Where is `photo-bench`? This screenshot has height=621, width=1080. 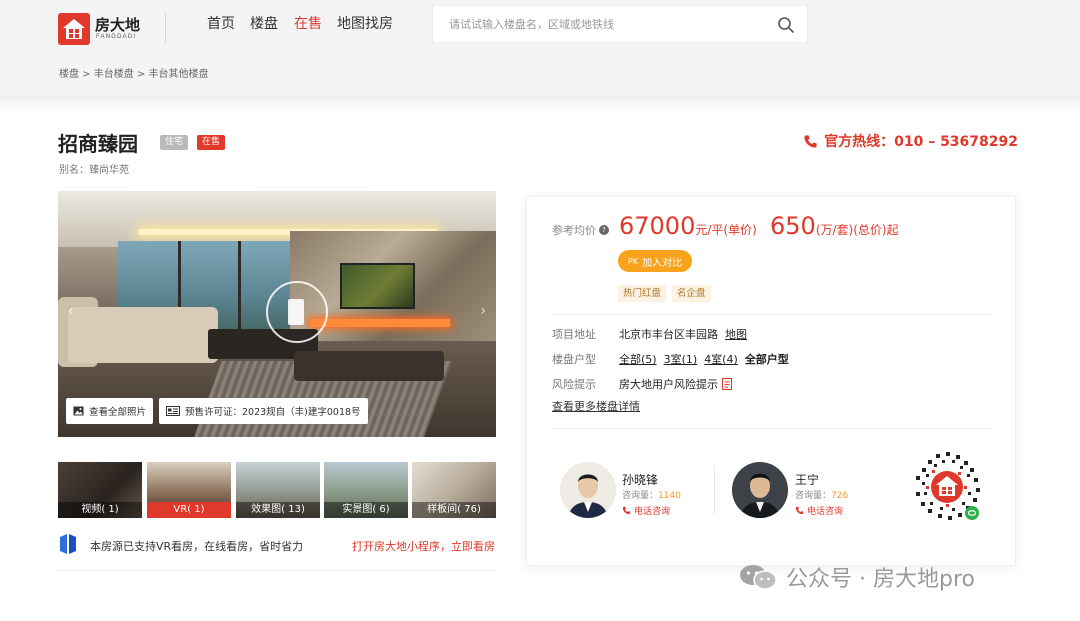 photo-bench is located at coordinates (369, 366).